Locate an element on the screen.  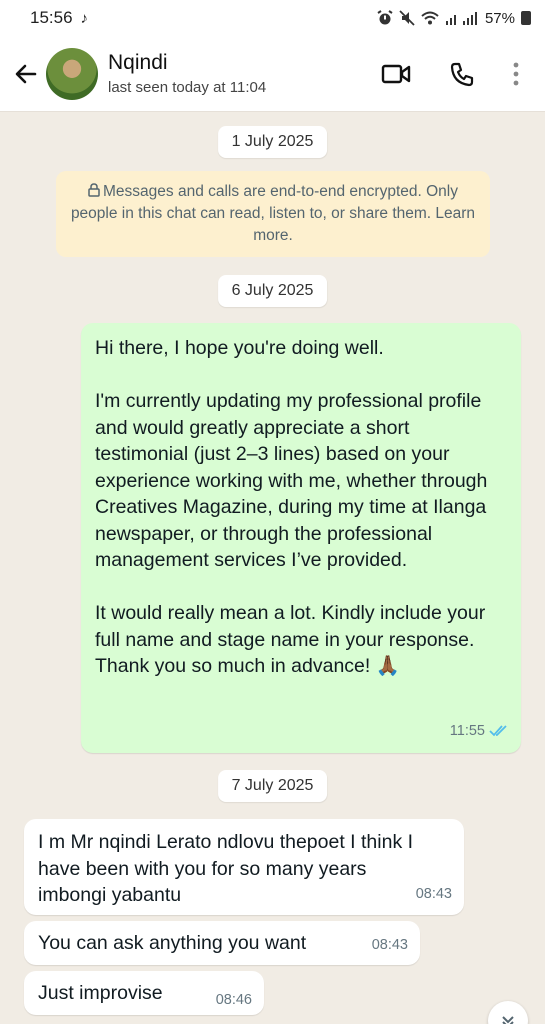
lock-icon is located at coordinates (94, 190).